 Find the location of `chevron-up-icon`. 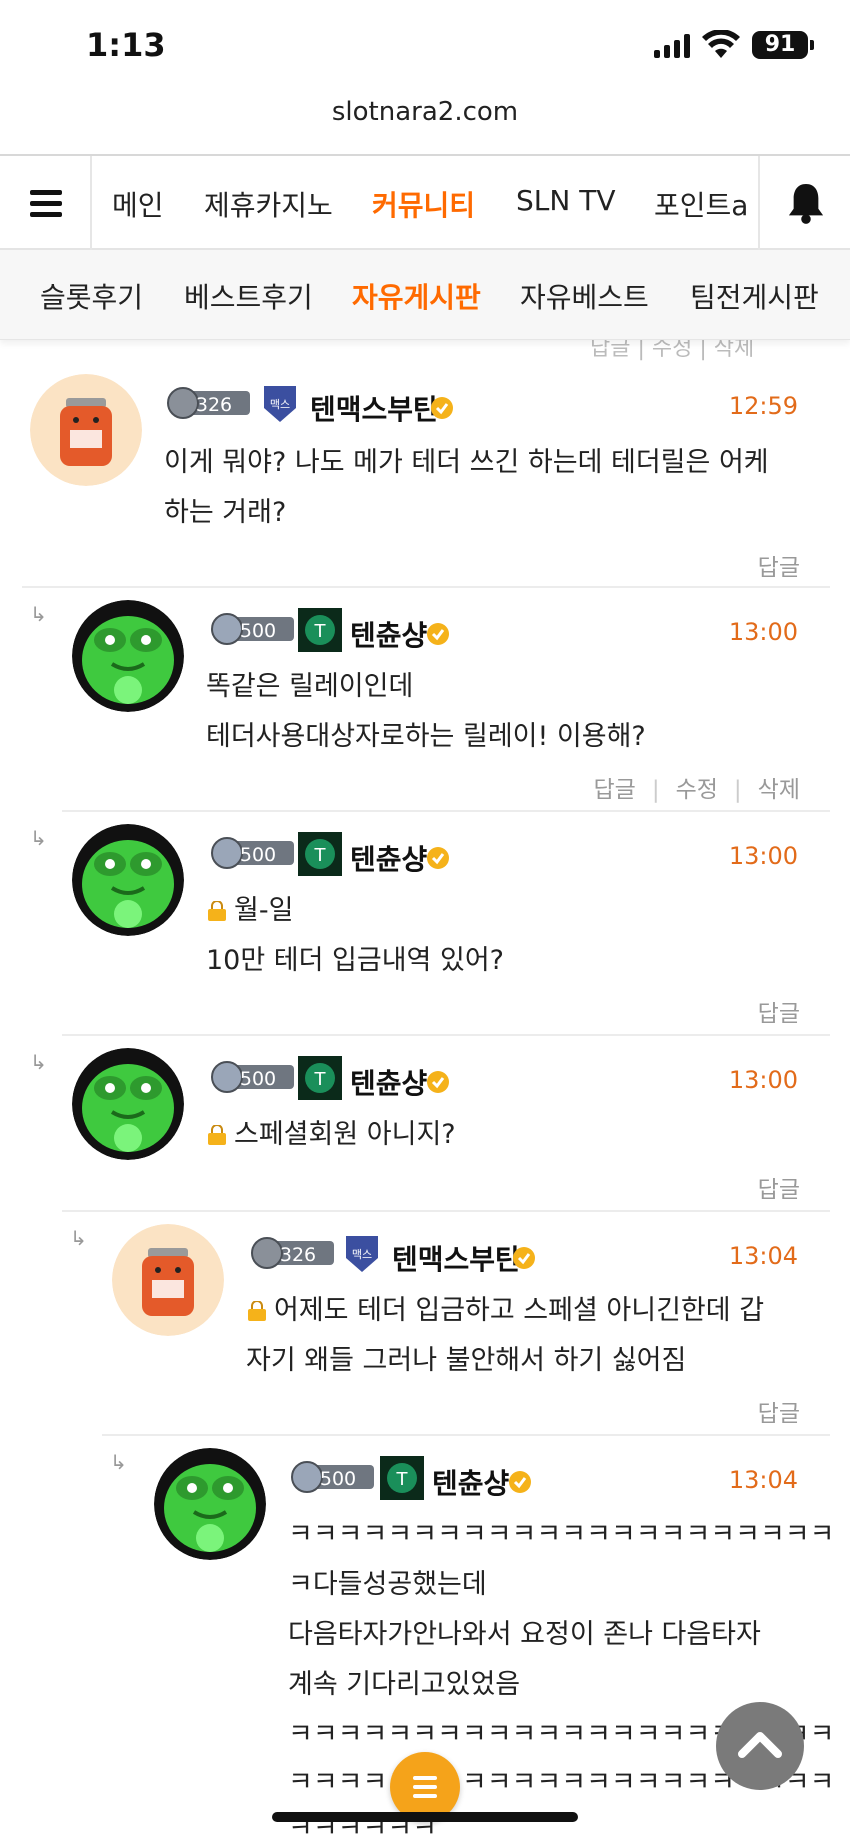

chevron-up-icon is located at coordinates (760, 1745).